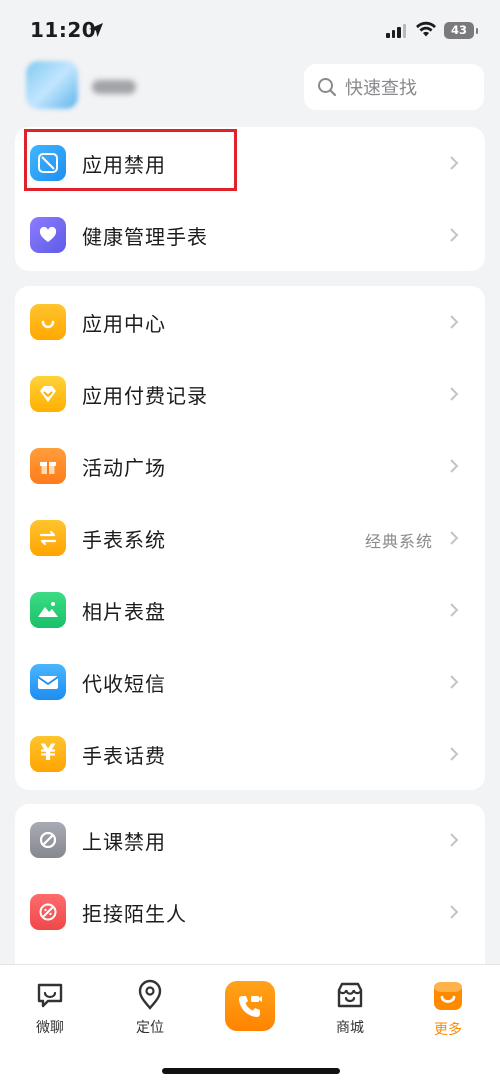 The height and width of the screenshot is (1084, 500). Describe the element at coordinates (124, 540) in the screenshot. I see `menu-item-label: 手表系统` at that location.